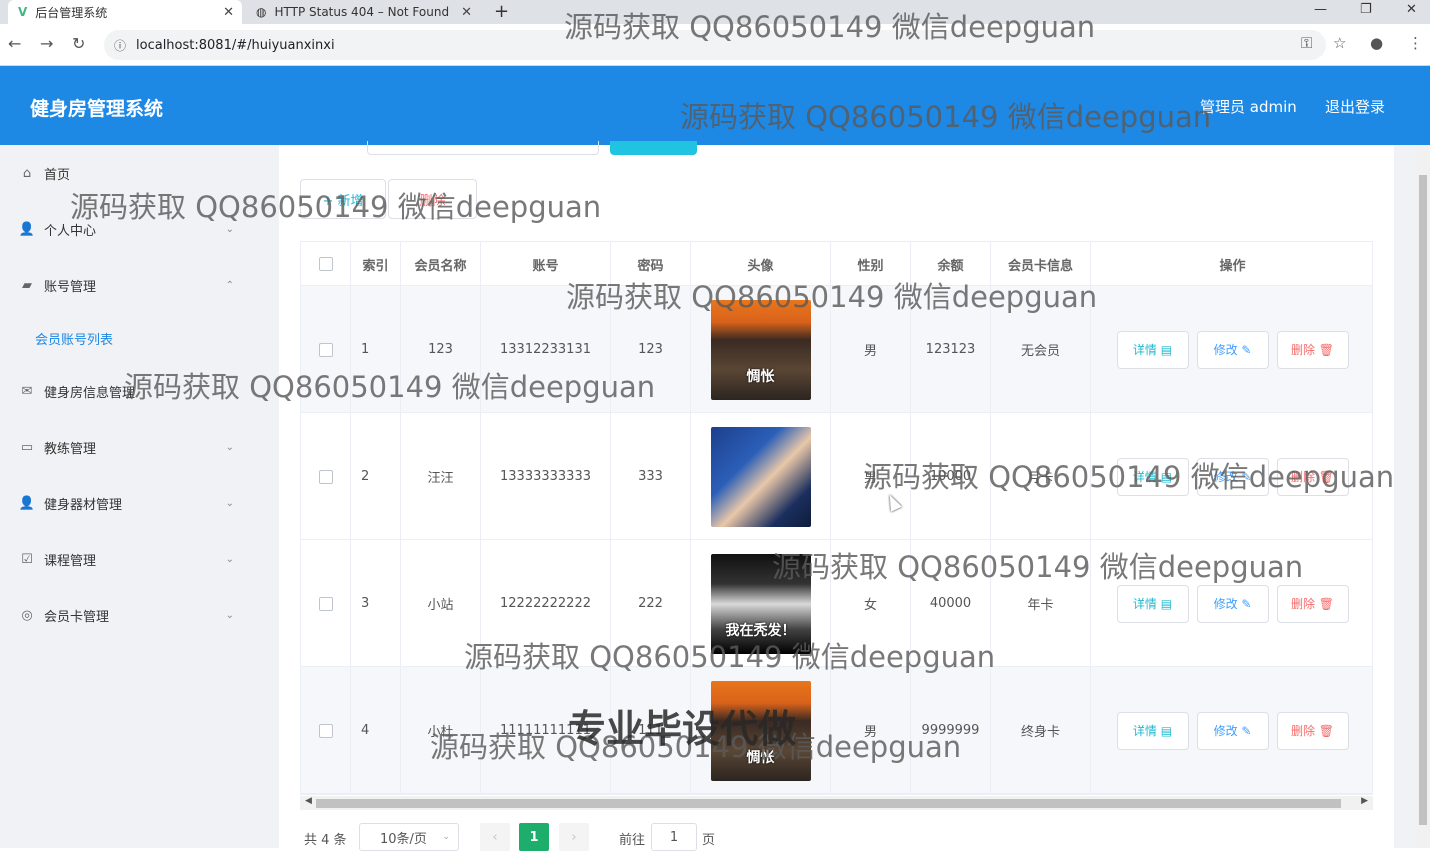  Describe the element at coordinates (546, 730) in the screenshot. I see `cell-account: 11111111111` at that location.